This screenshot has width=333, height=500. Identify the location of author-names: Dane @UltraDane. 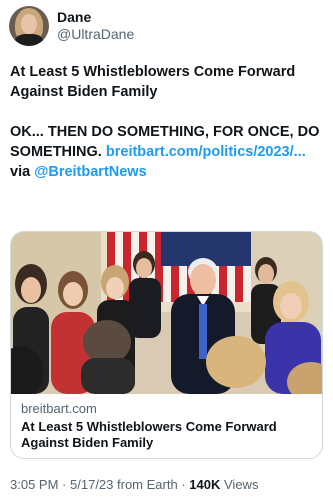
(95, 26).